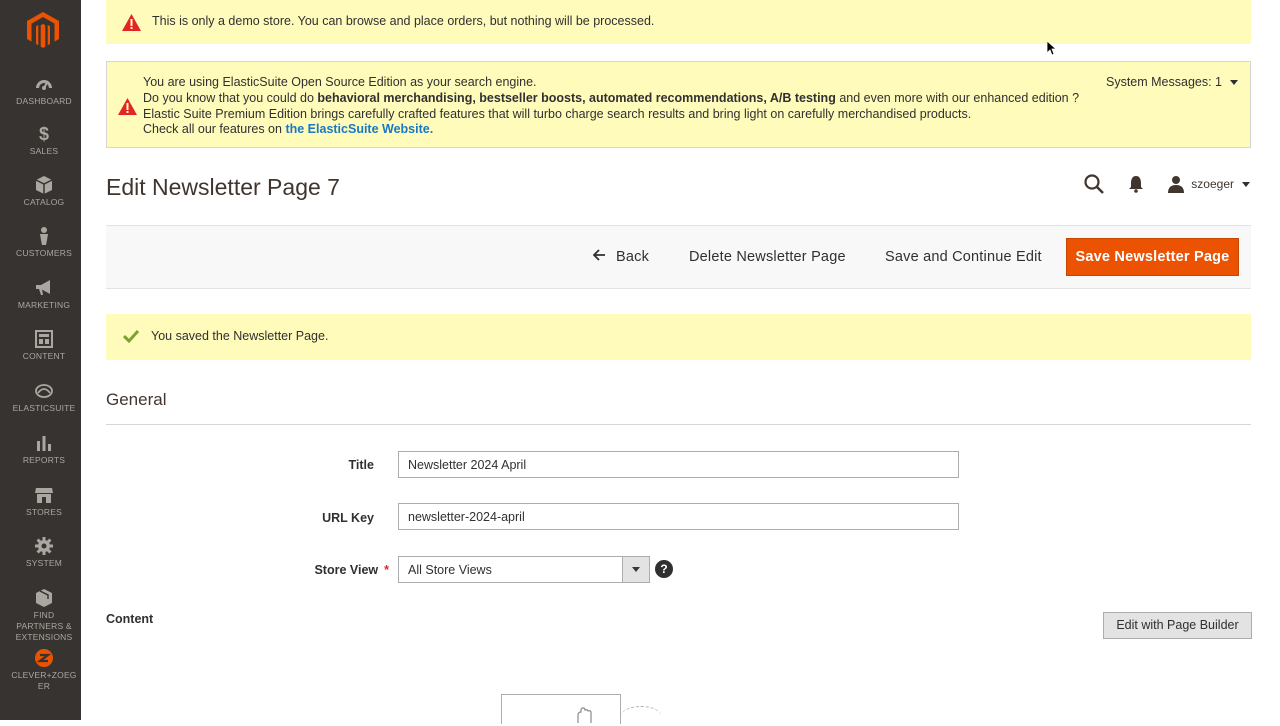 Image resolution: width=1280 pixels, height=726 pixels. I want to click on store-icon, so click(44, 495).